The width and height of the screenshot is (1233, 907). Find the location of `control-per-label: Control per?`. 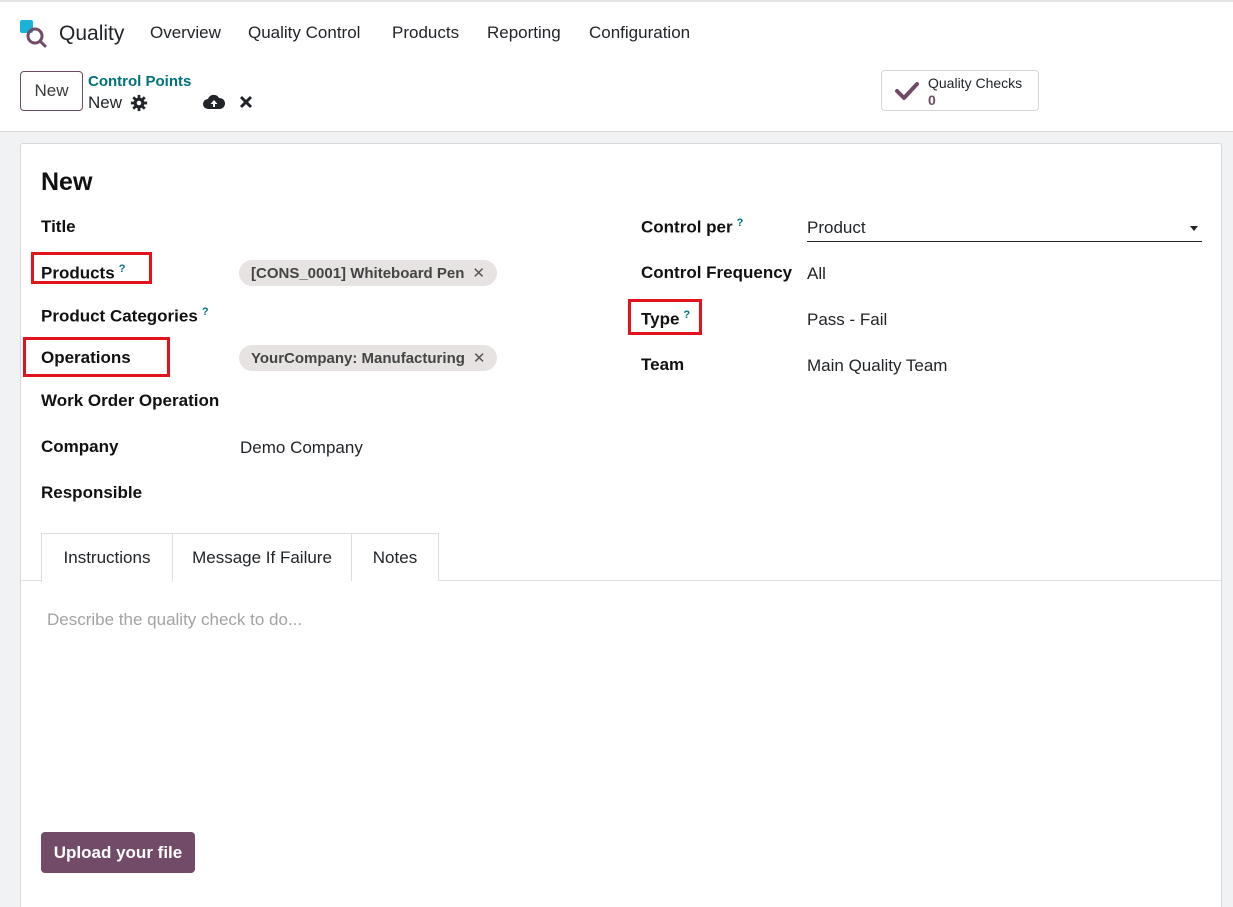

control-per-label: Control per? is located at coordinates (692, 227).